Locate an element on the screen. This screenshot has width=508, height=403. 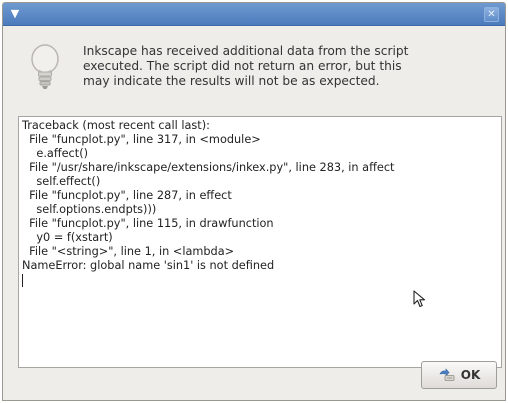
menu-arrow-icon: ▼ is located at coordinates (15, 14).